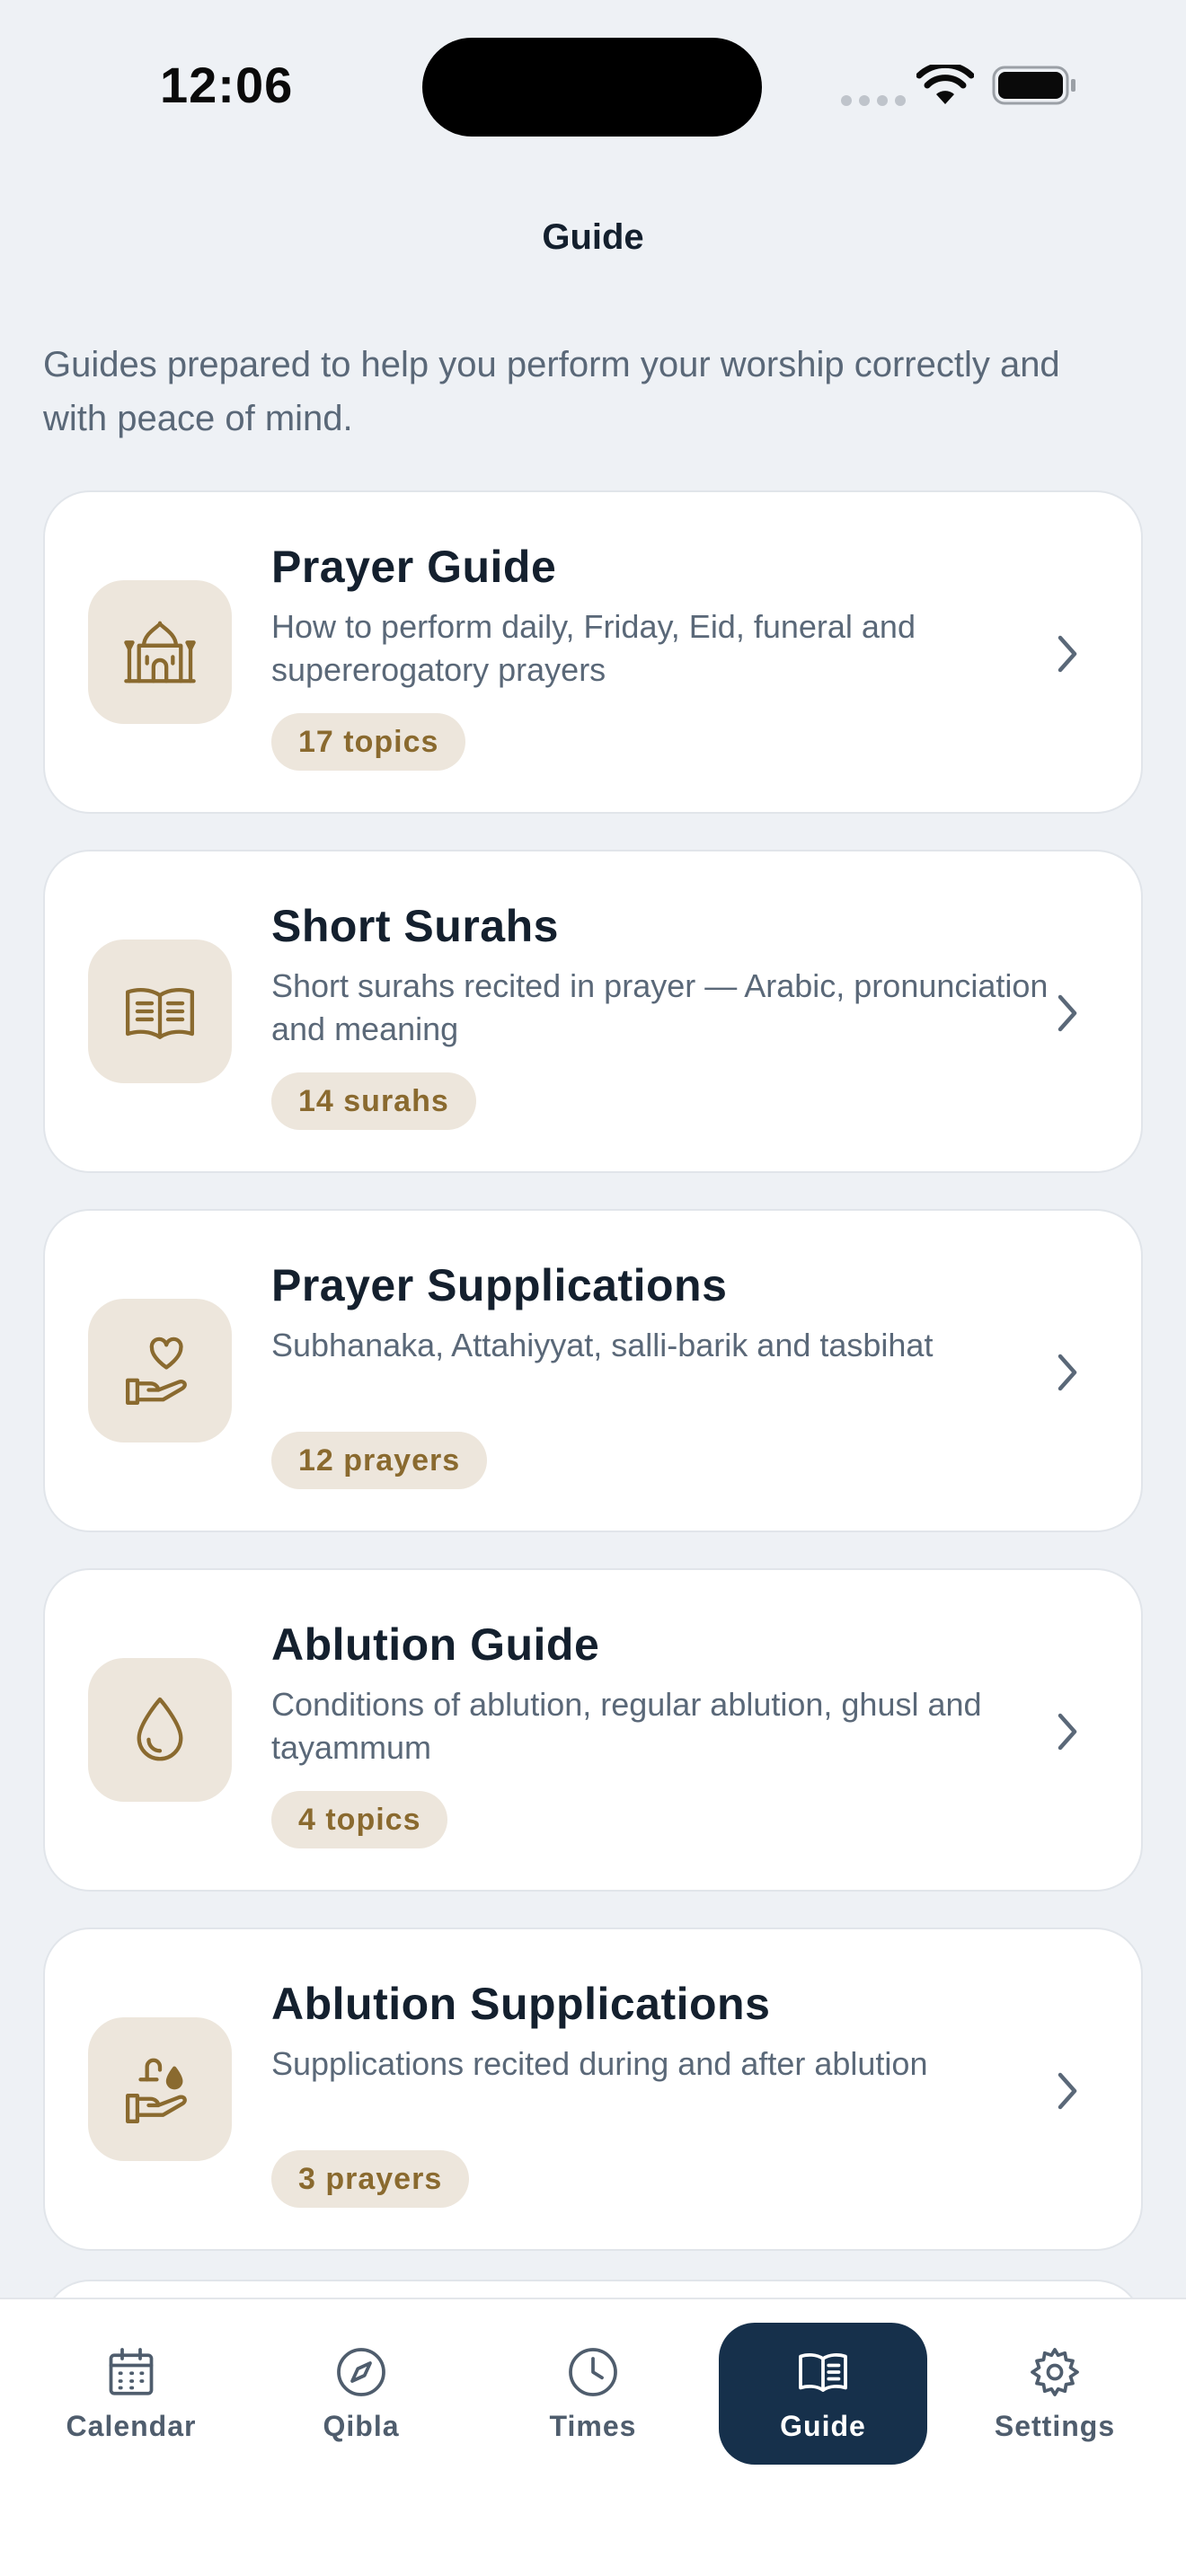  What do you see at coordinates (823, 2394) in the screenshot?
I see `tab-guide: Guide` at bounding box center [823, 2394].